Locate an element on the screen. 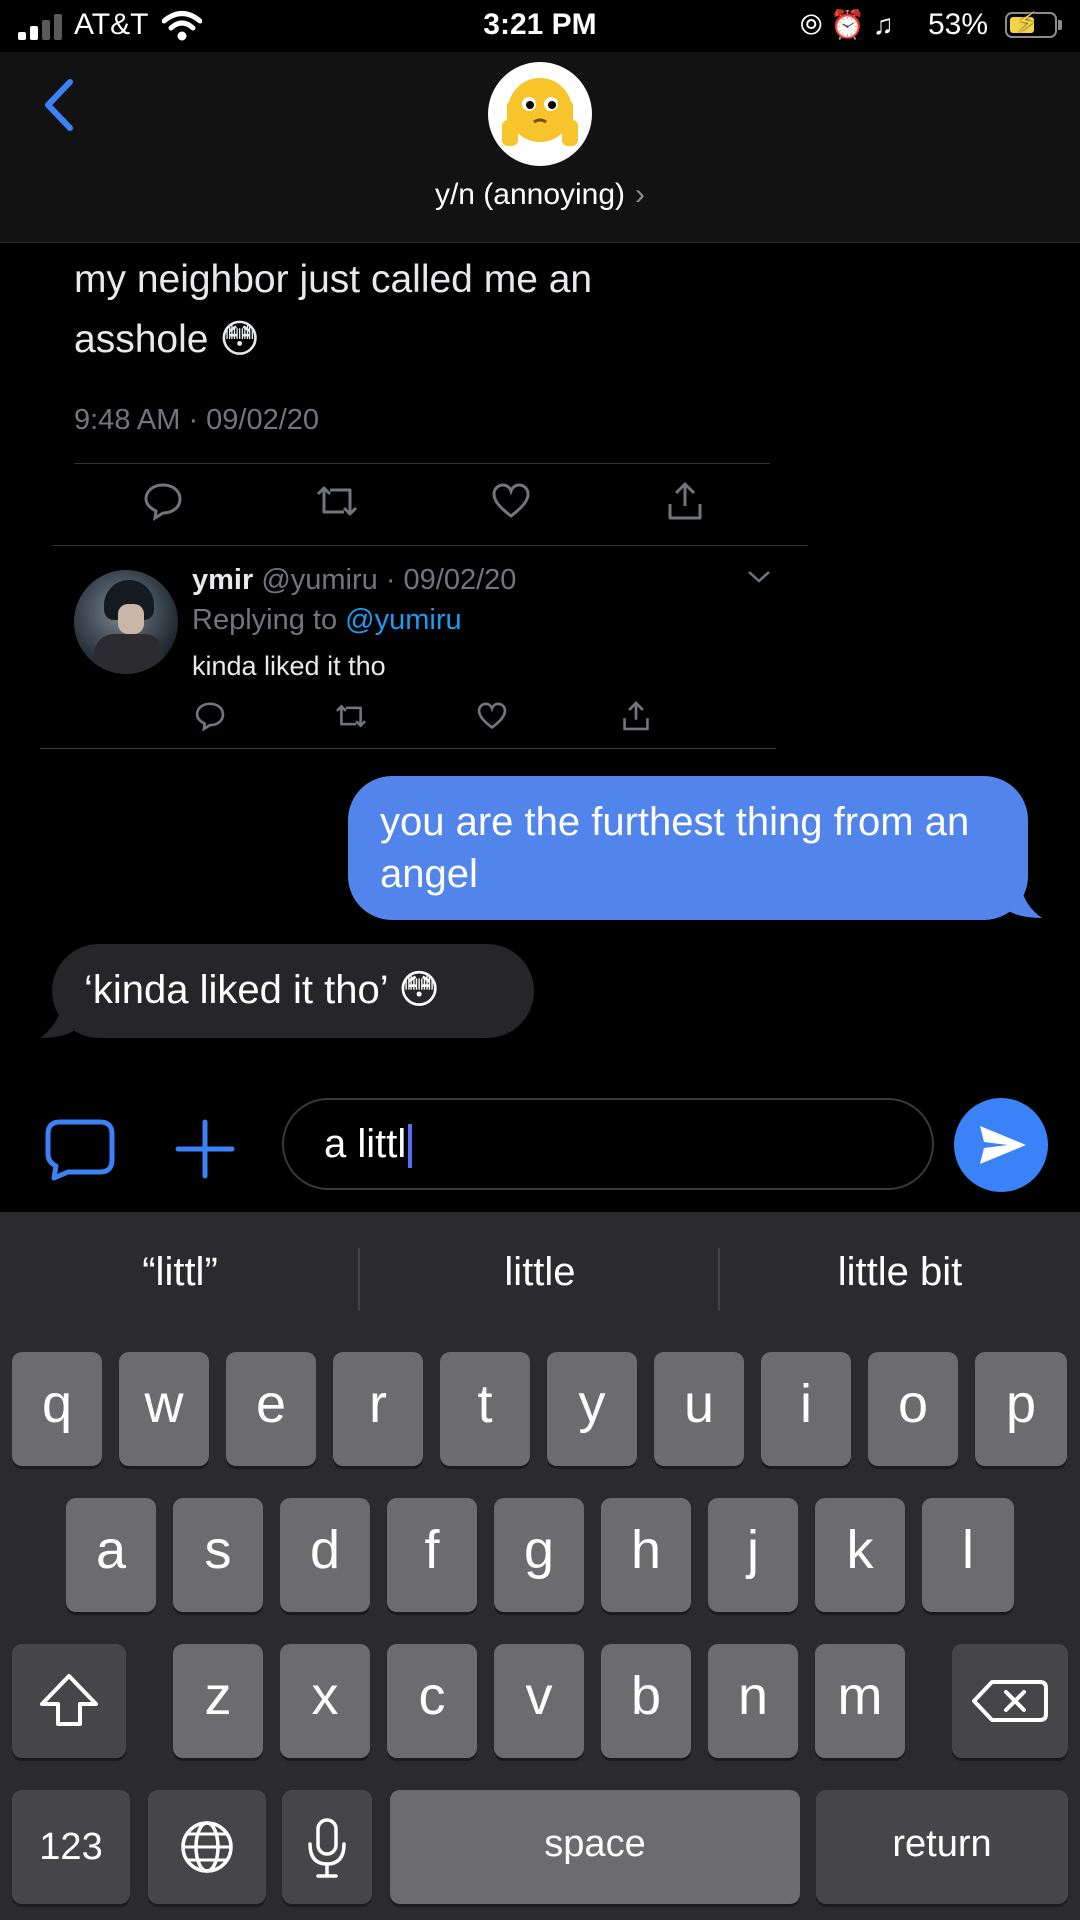 The image size is (1080, 1920). shift-key is located at coordinates (69, 1701).